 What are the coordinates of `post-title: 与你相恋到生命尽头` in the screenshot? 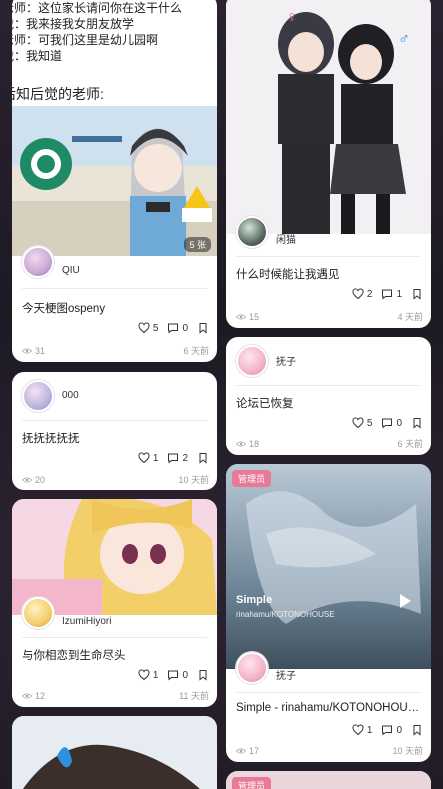 It's located at (115, 655).